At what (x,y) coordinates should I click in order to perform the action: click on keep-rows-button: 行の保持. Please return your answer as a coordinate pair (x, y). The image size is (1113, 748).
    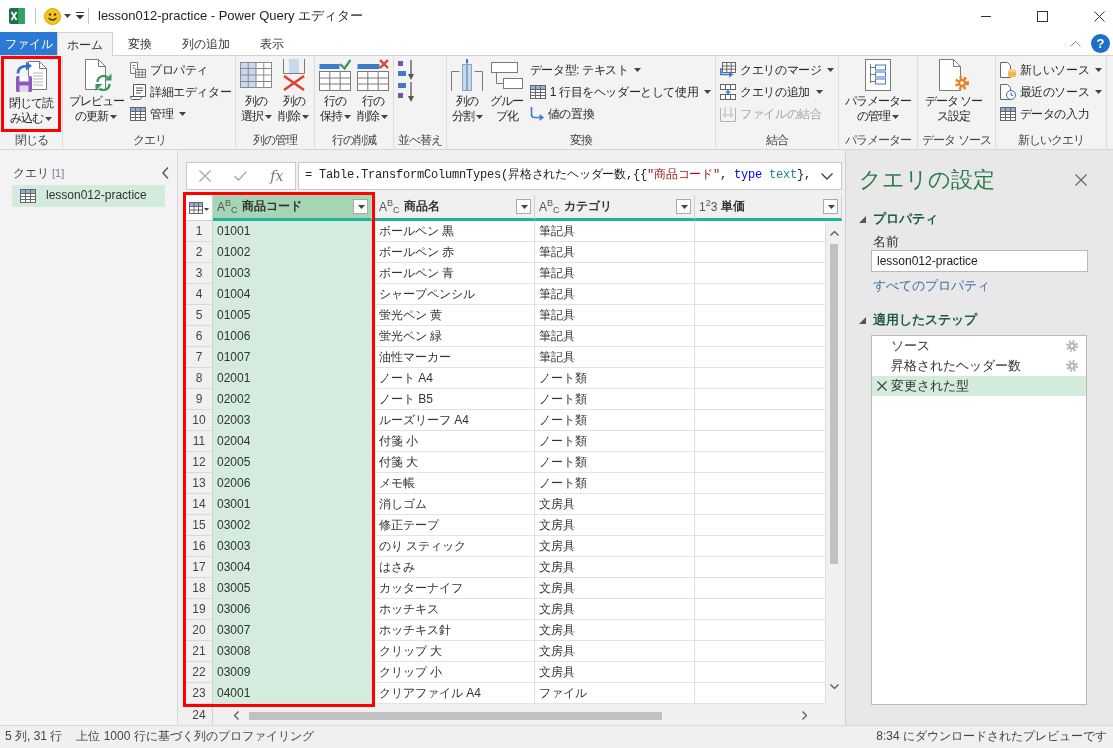
    Looking at the image, I should click on (335, 94).